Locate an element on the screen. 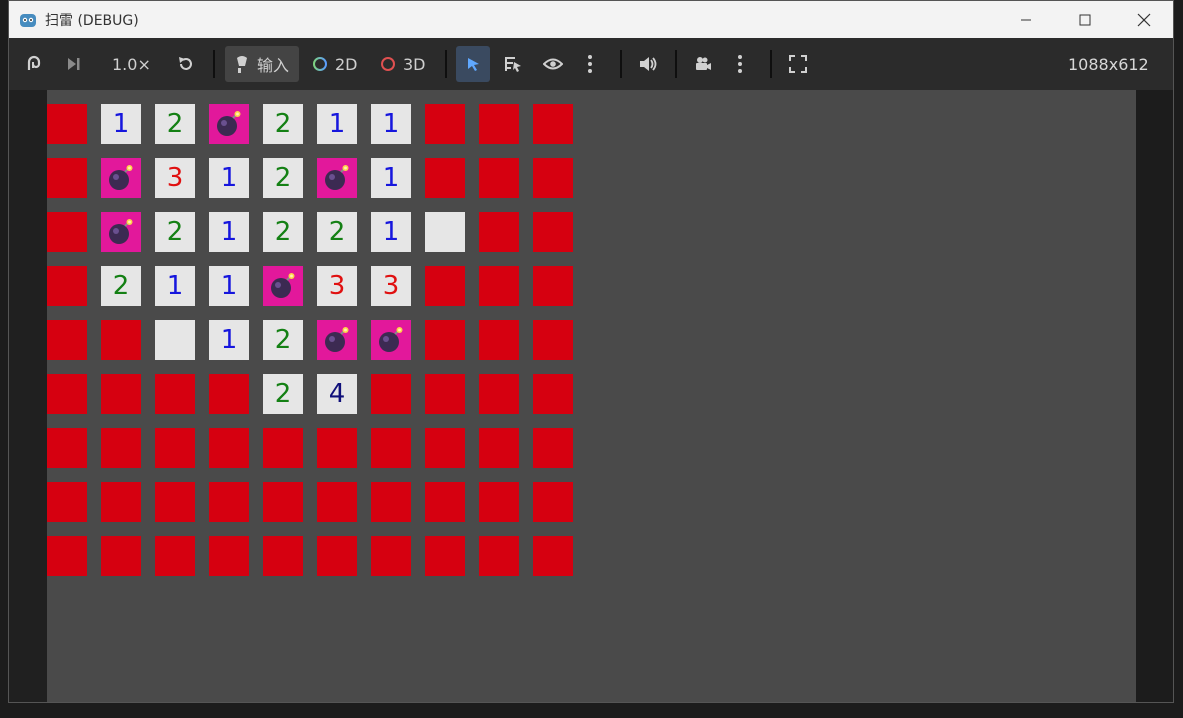 Image resolution: width=1183 pixels, height=718 pixels. camera-override-button is located at coordinates (703, 64).